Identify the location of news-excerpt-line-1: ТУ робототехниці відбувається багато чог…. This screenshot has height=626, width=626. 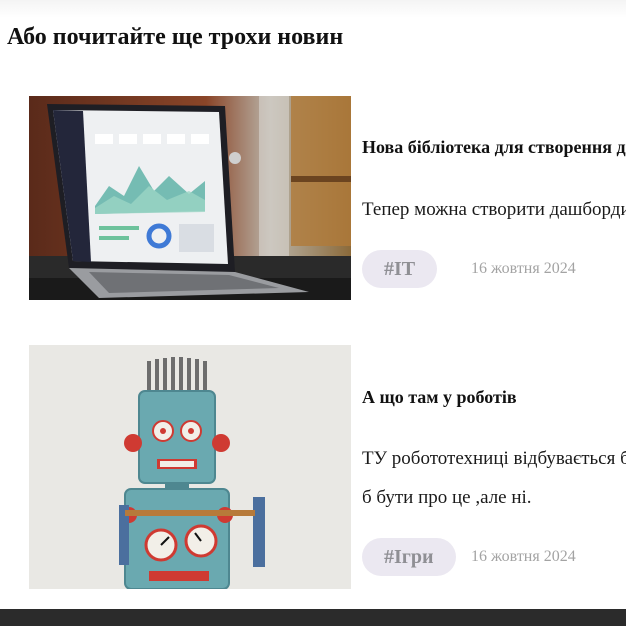
(494, 458).